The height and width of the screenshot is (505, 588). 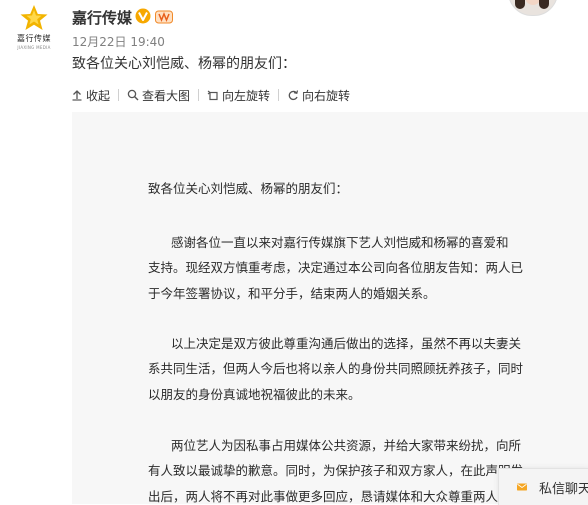 What do you see at coordinates (34, 47) in the screenshot?
I see `avatar-logo-subtext: JIAXING MEDIA` at bounding box center [34, 47].